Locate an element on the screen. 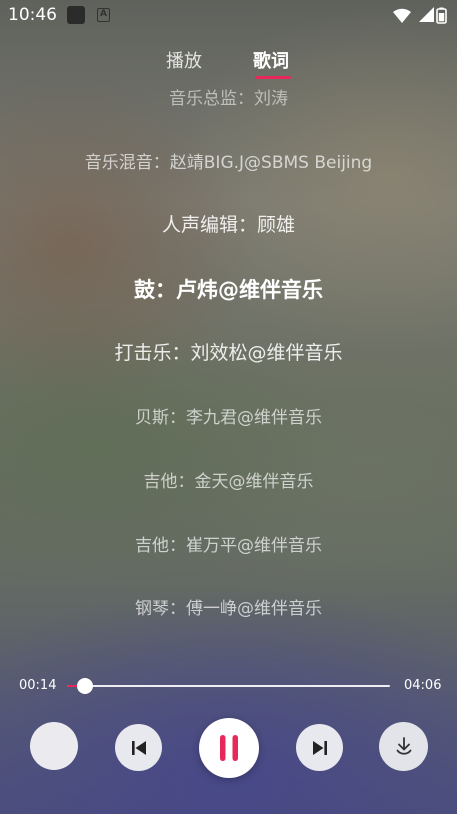  tab-play: 播放 is located at coordinates (184, 60).